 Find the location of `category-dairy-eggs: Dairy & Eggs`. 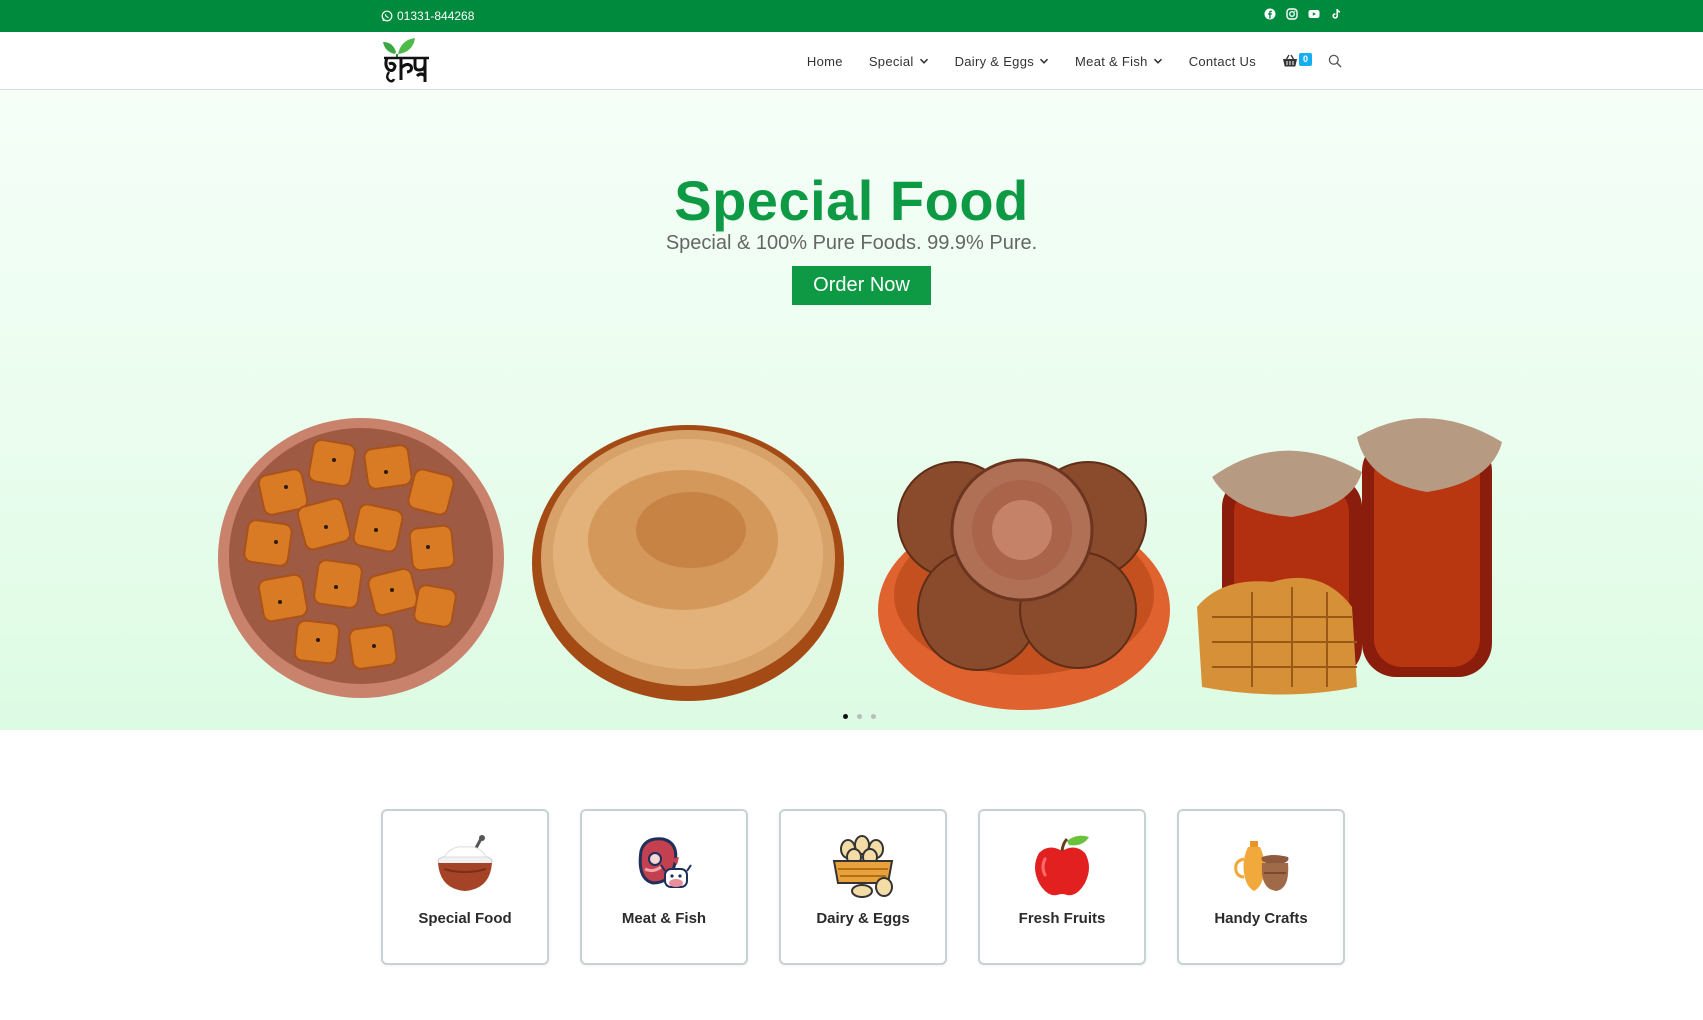

category-dairy-eggs: Dairy & Eggs is located at coordinates (863, 887).